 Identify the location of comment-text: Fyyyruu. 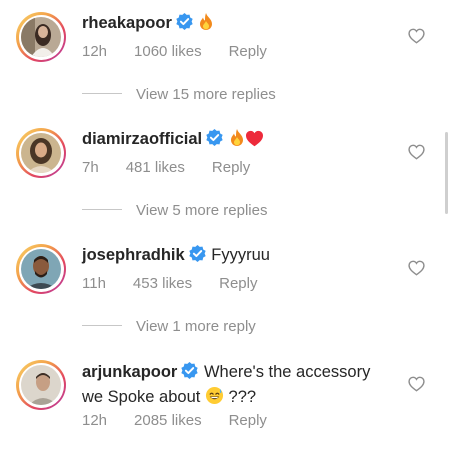
(240, 255).